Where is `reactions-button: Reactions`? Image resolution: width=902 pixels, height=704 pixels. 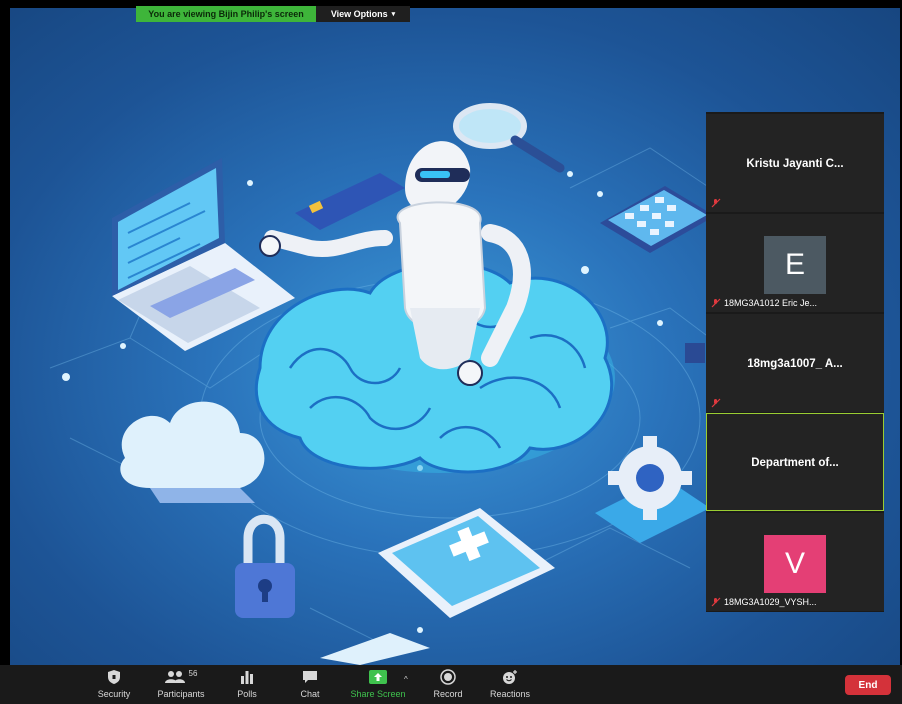 reactions-button: Reactions is located at coordinates (510, 683).